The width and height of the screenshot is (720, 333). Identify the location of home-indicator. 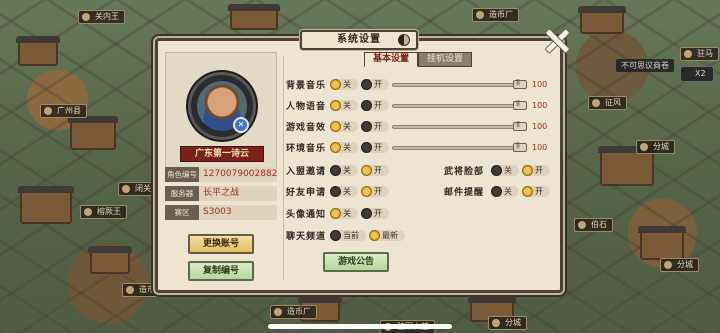
(360, 326).